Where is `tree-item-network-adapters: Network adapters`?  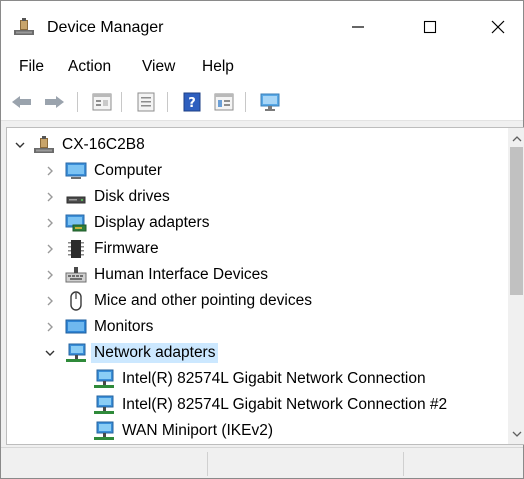 tree-item-network-adapters: Network adapters is located at coordinates (131, 353).